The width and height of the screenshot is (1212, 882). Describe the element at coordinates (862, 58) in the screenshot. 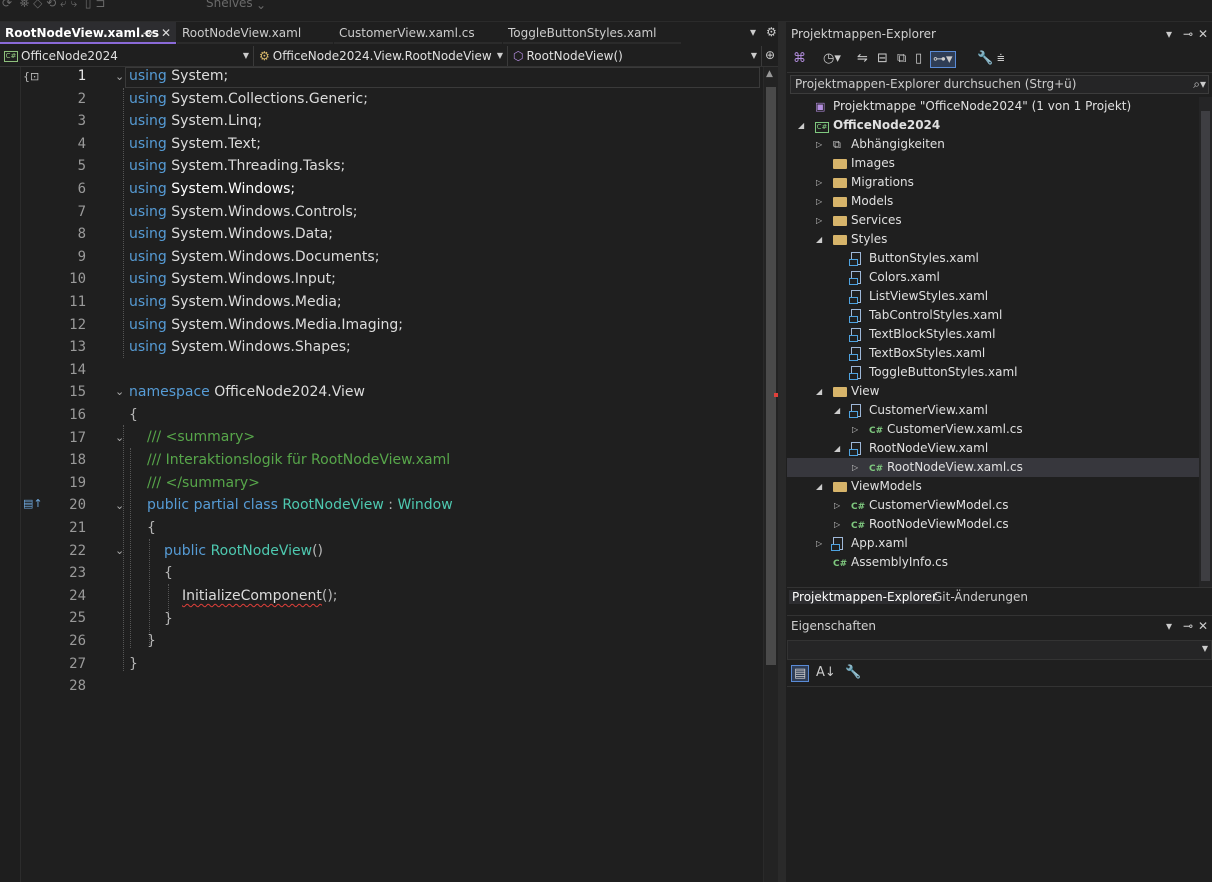

I see `sync-icon: ⇋` at that location.